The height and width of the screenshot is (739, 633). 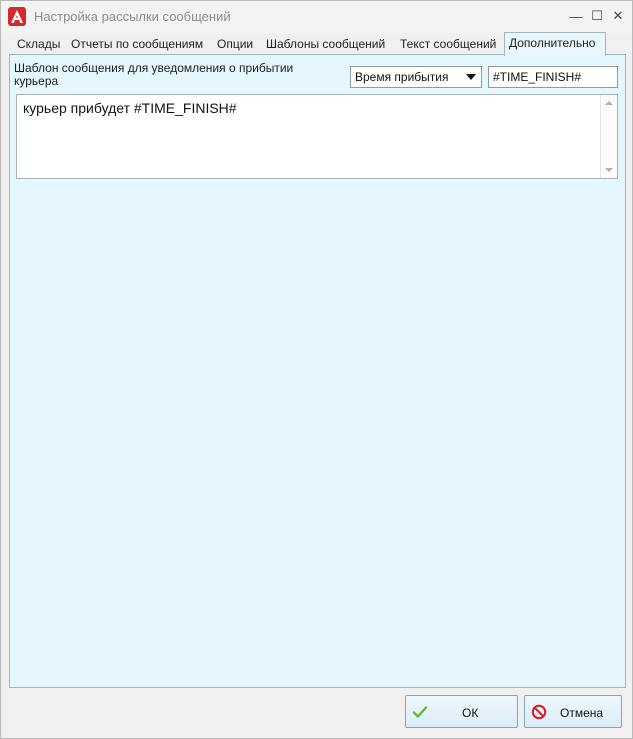 I want to click on ok-button: ОК, so click(x=461, y=711).